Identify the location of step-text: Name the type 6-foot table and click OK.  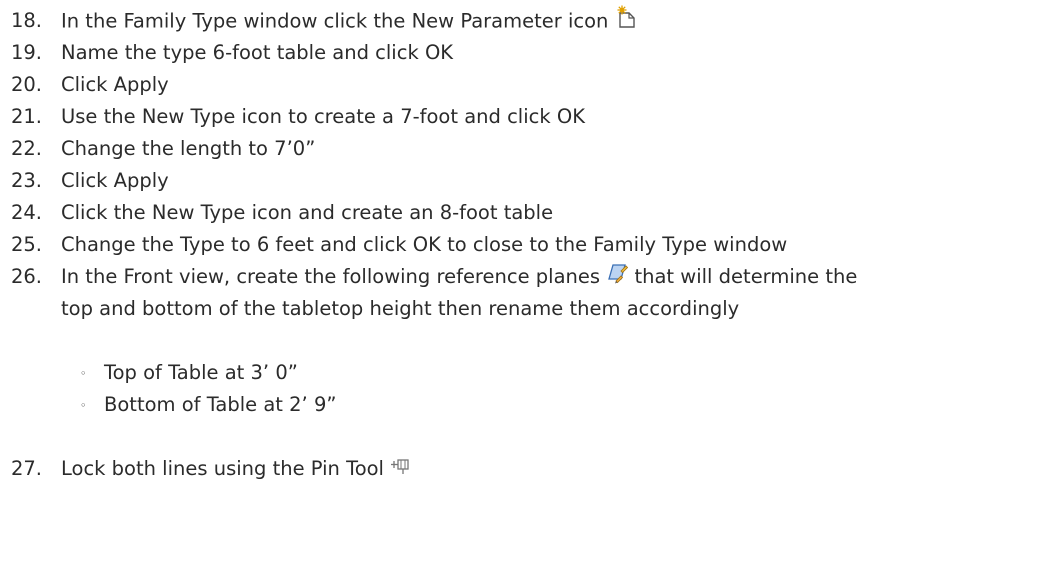
(257, 52).